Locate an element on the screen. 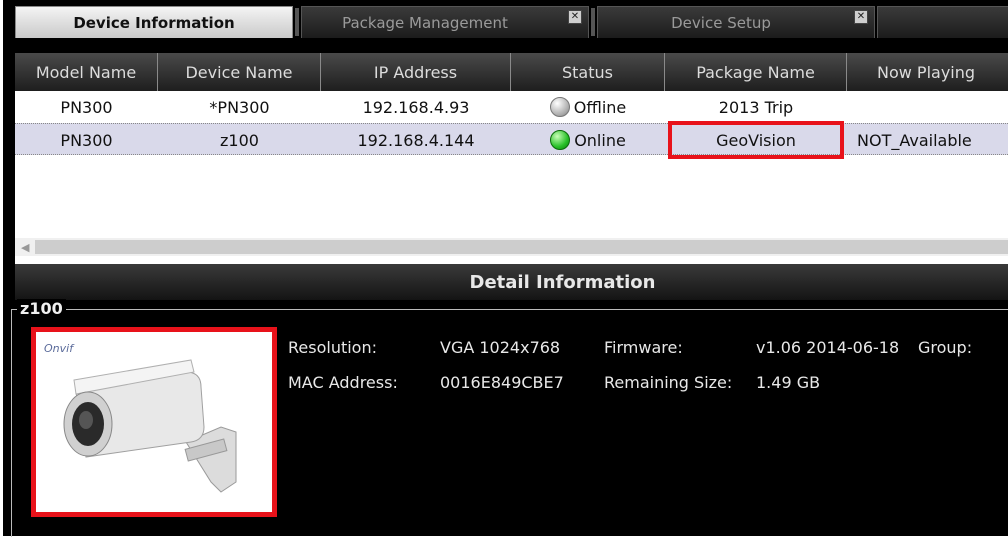 The image size is (1008, 537). status-label: Online is located at coordinates (600, 140).